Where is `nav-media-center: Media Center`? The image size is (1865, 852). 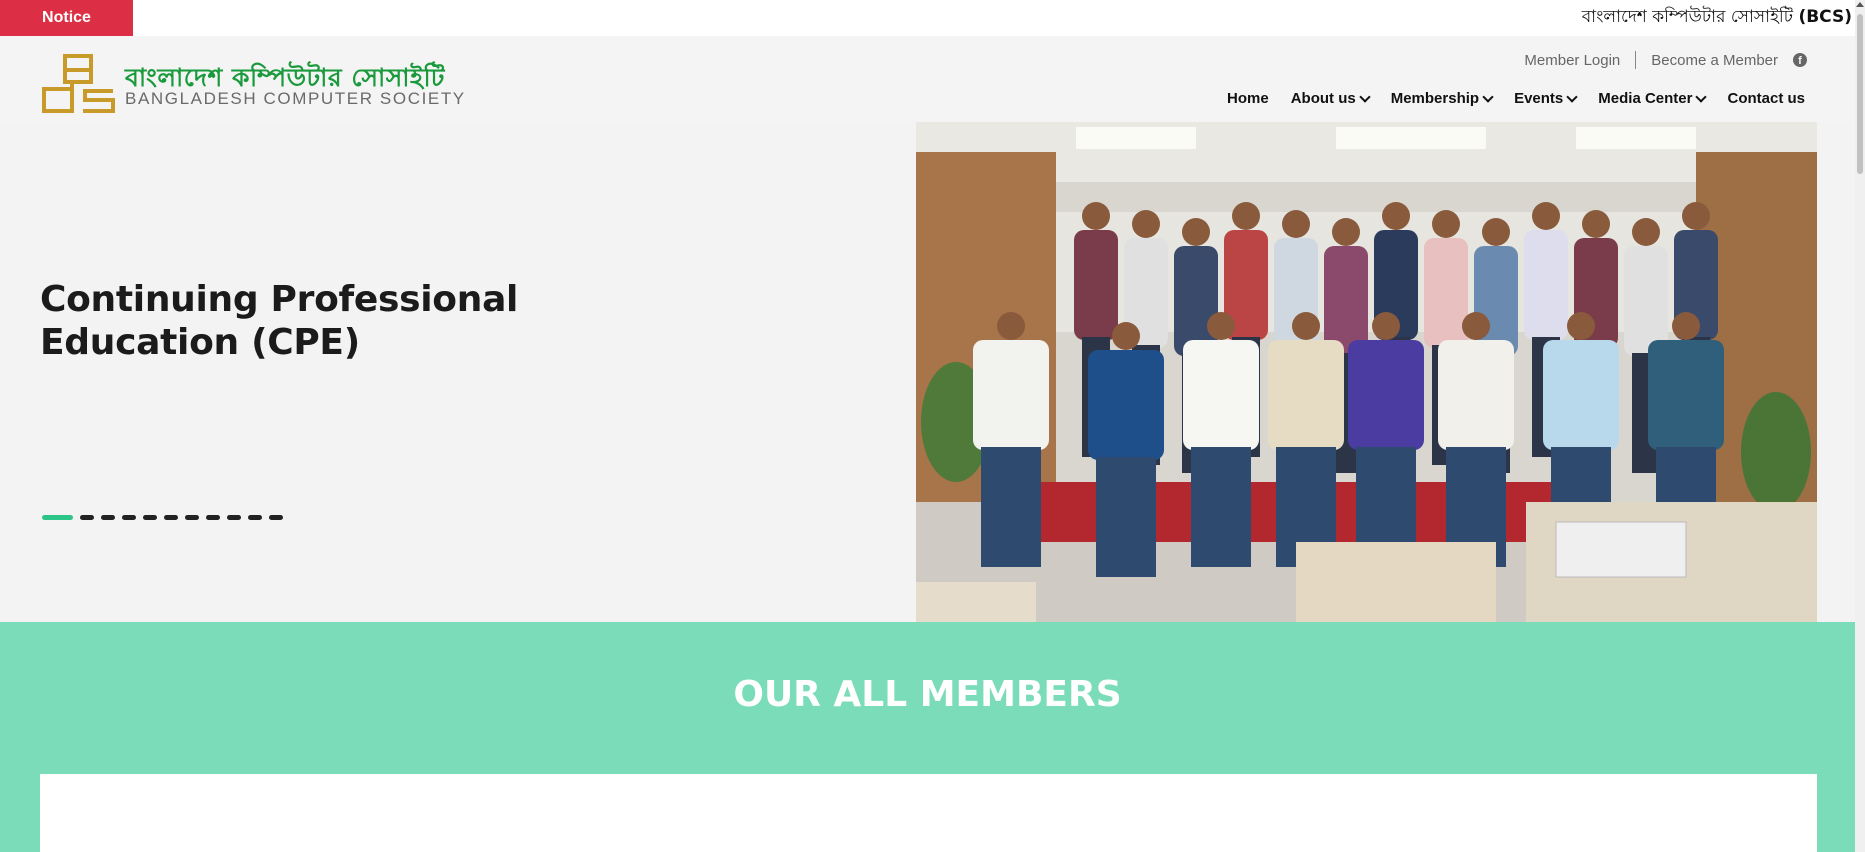
nav-media-center: Media Center is located at coordinates (1653, 98).